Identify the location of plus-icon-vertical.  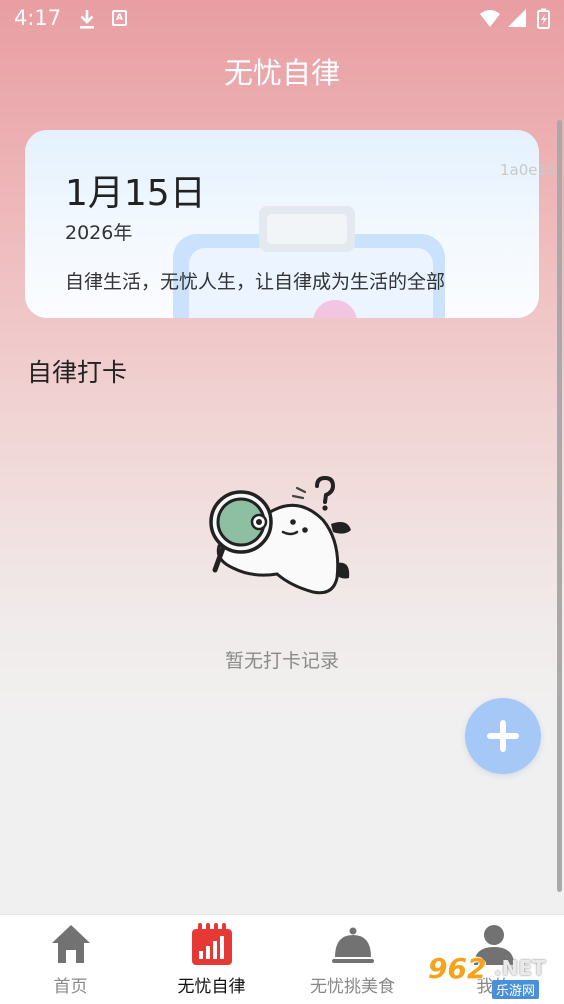
(503, 736).